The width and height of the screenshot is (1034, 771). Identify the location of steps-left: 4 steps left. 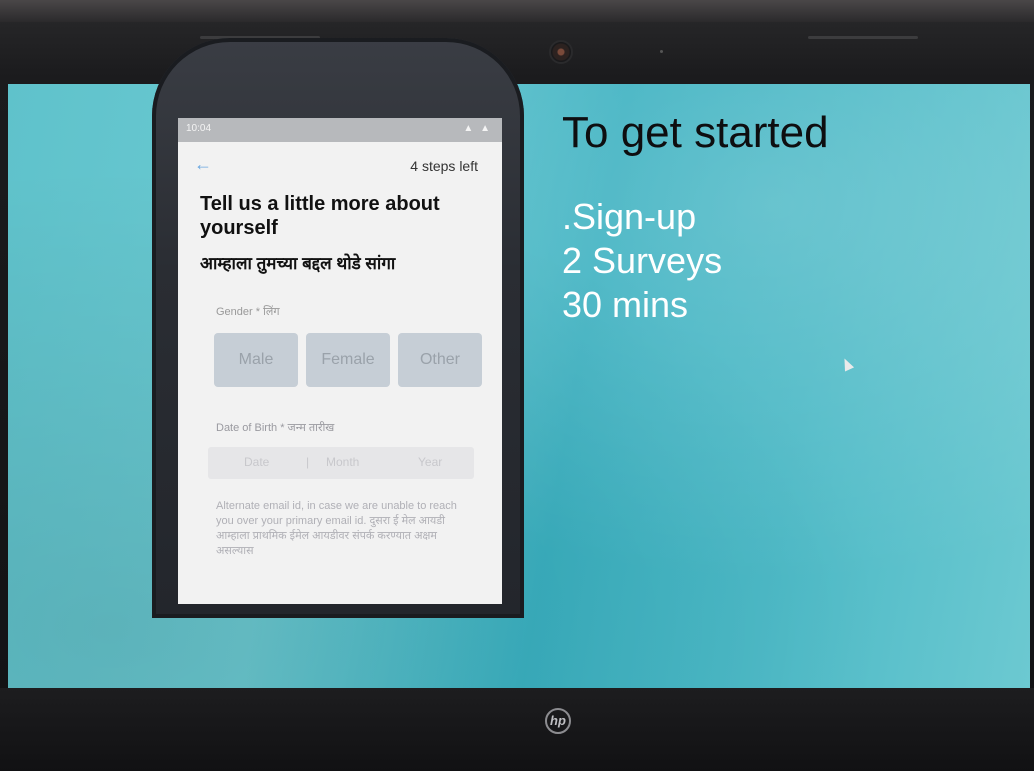
(444, 166).